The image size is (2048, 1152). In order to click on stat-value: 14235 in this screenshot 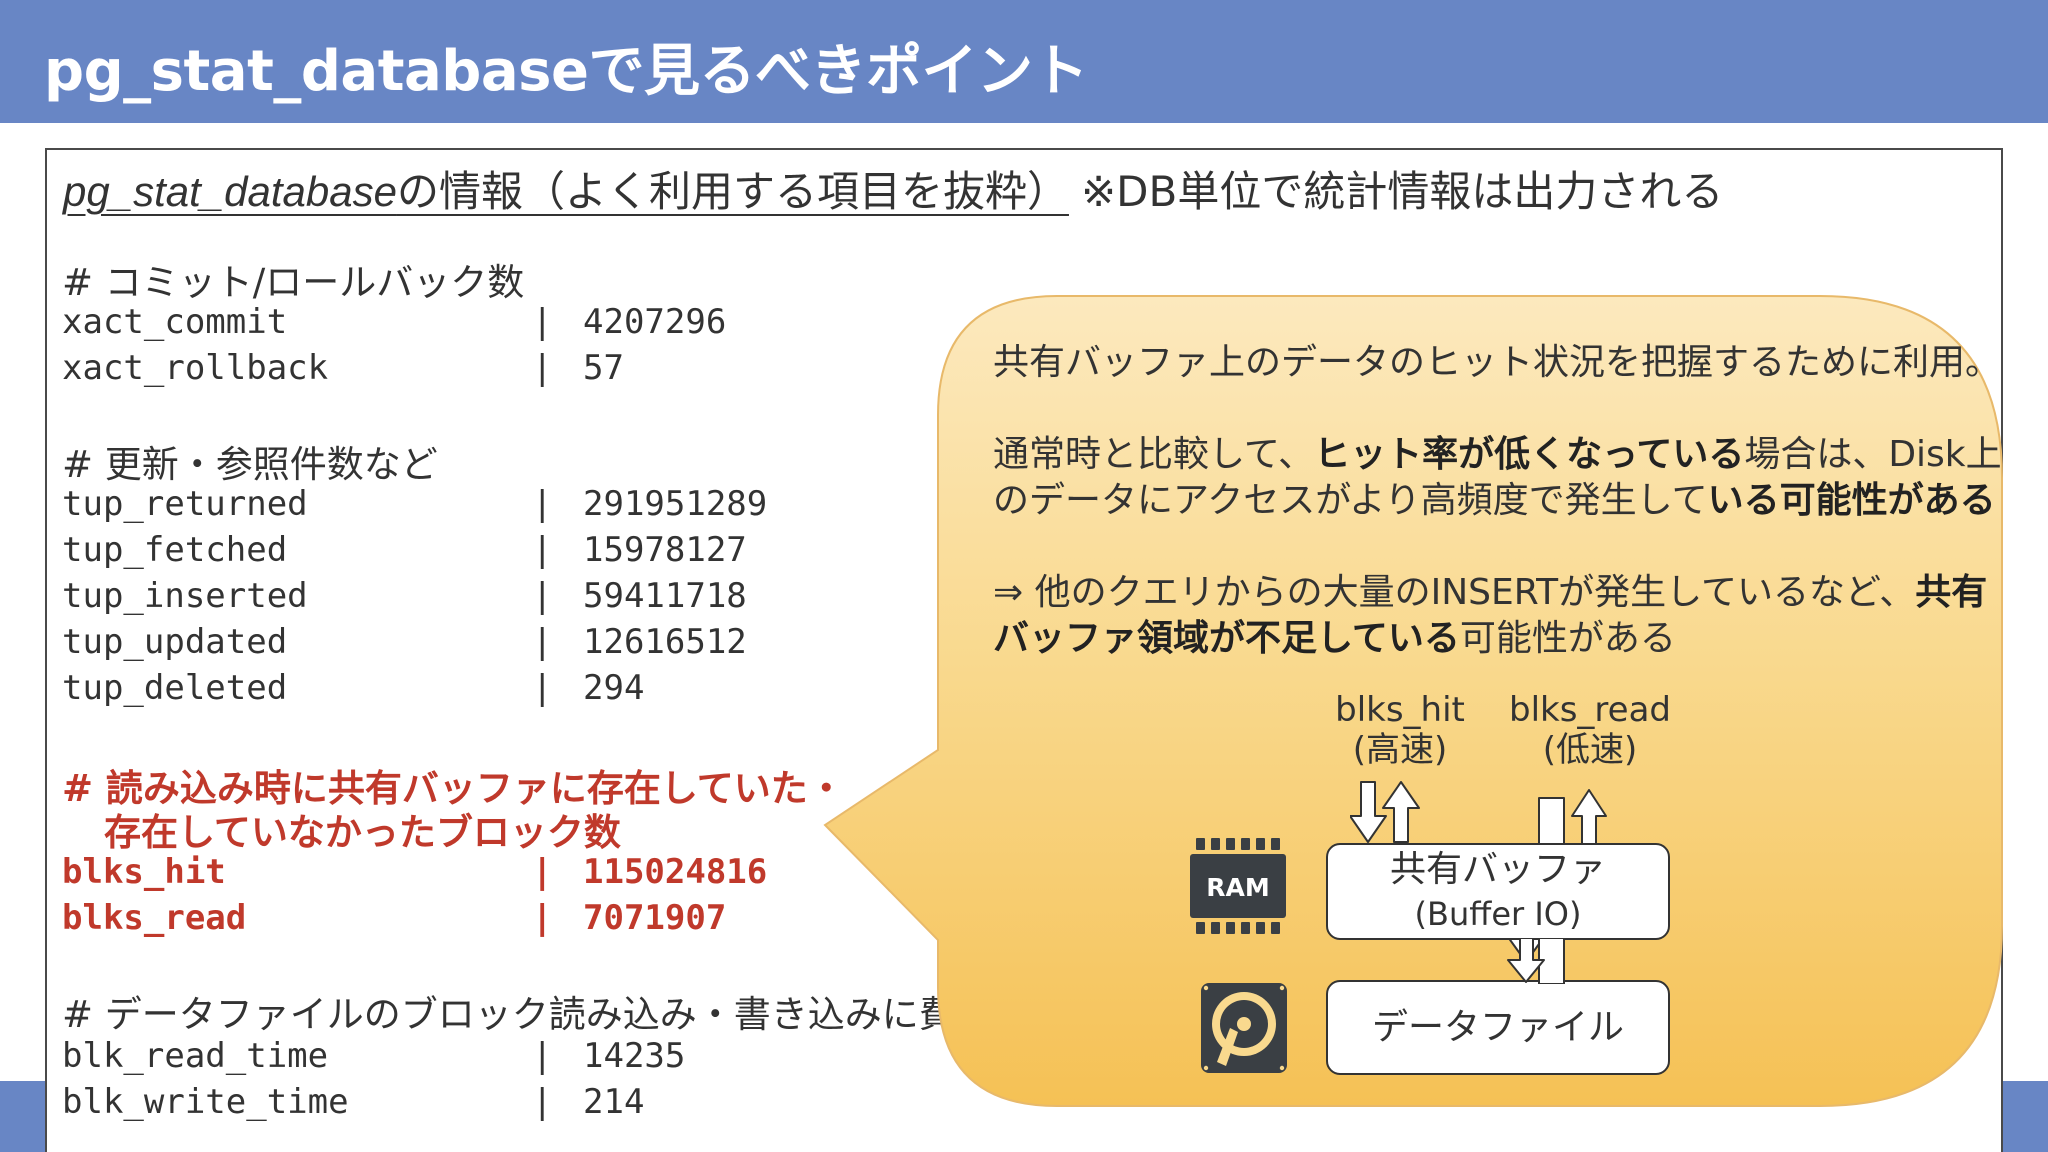, I will do `click(634, 1056)`.